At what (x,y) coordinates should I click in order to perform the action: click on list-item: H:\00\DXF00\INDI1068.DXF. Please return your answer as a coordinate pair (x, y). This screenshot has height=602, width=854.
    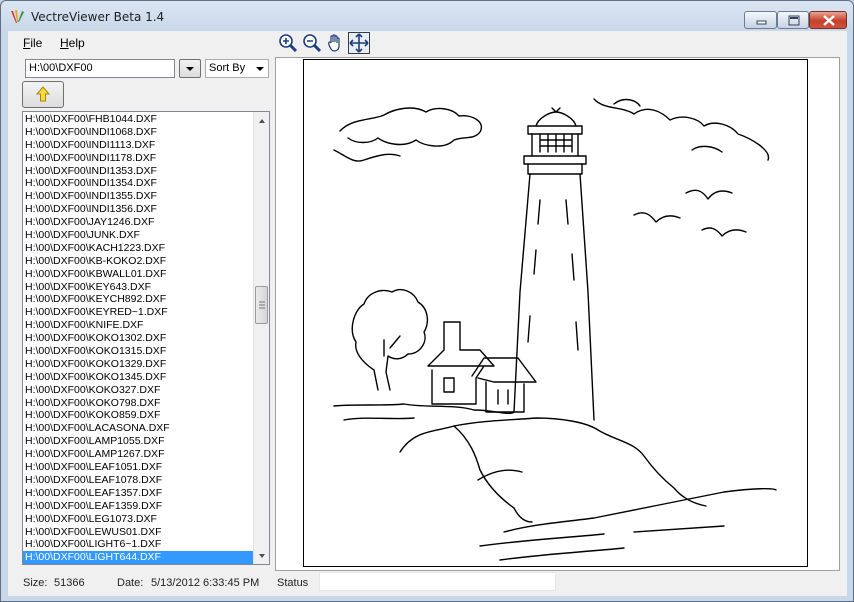
    Looking at the image, I should click on (138, 132).